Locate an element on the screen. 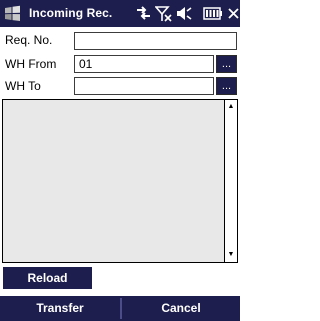 The height and width of the screenshot is (321, 320). close-icon is located at coordinates (233, 13).